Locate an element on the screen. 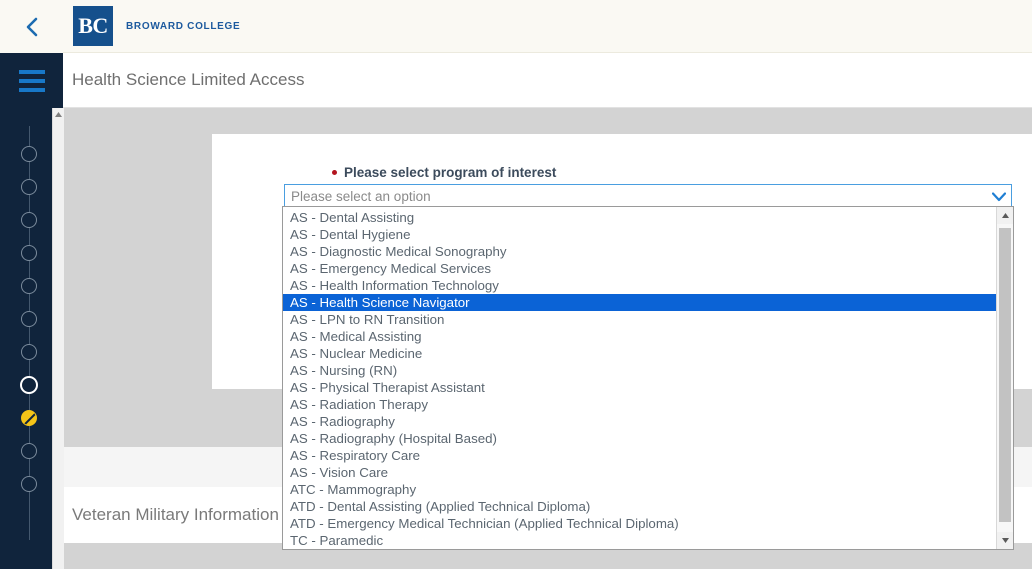  chevron-left-icon is located at coordinates (32, 27).